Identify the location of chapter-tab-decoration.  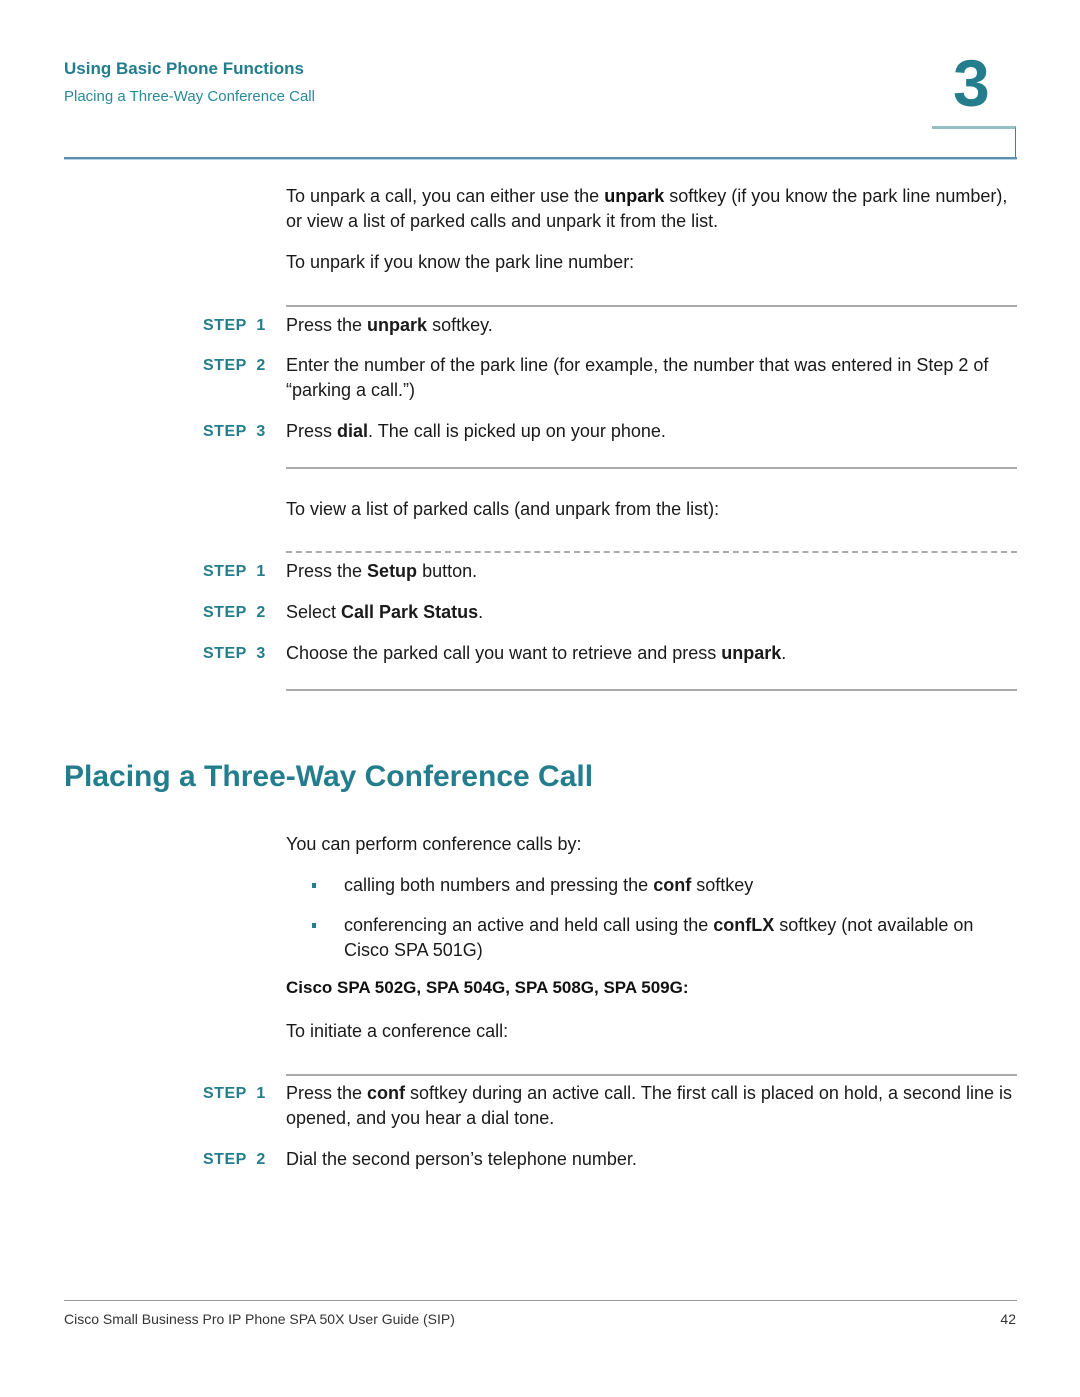
(974, 143).